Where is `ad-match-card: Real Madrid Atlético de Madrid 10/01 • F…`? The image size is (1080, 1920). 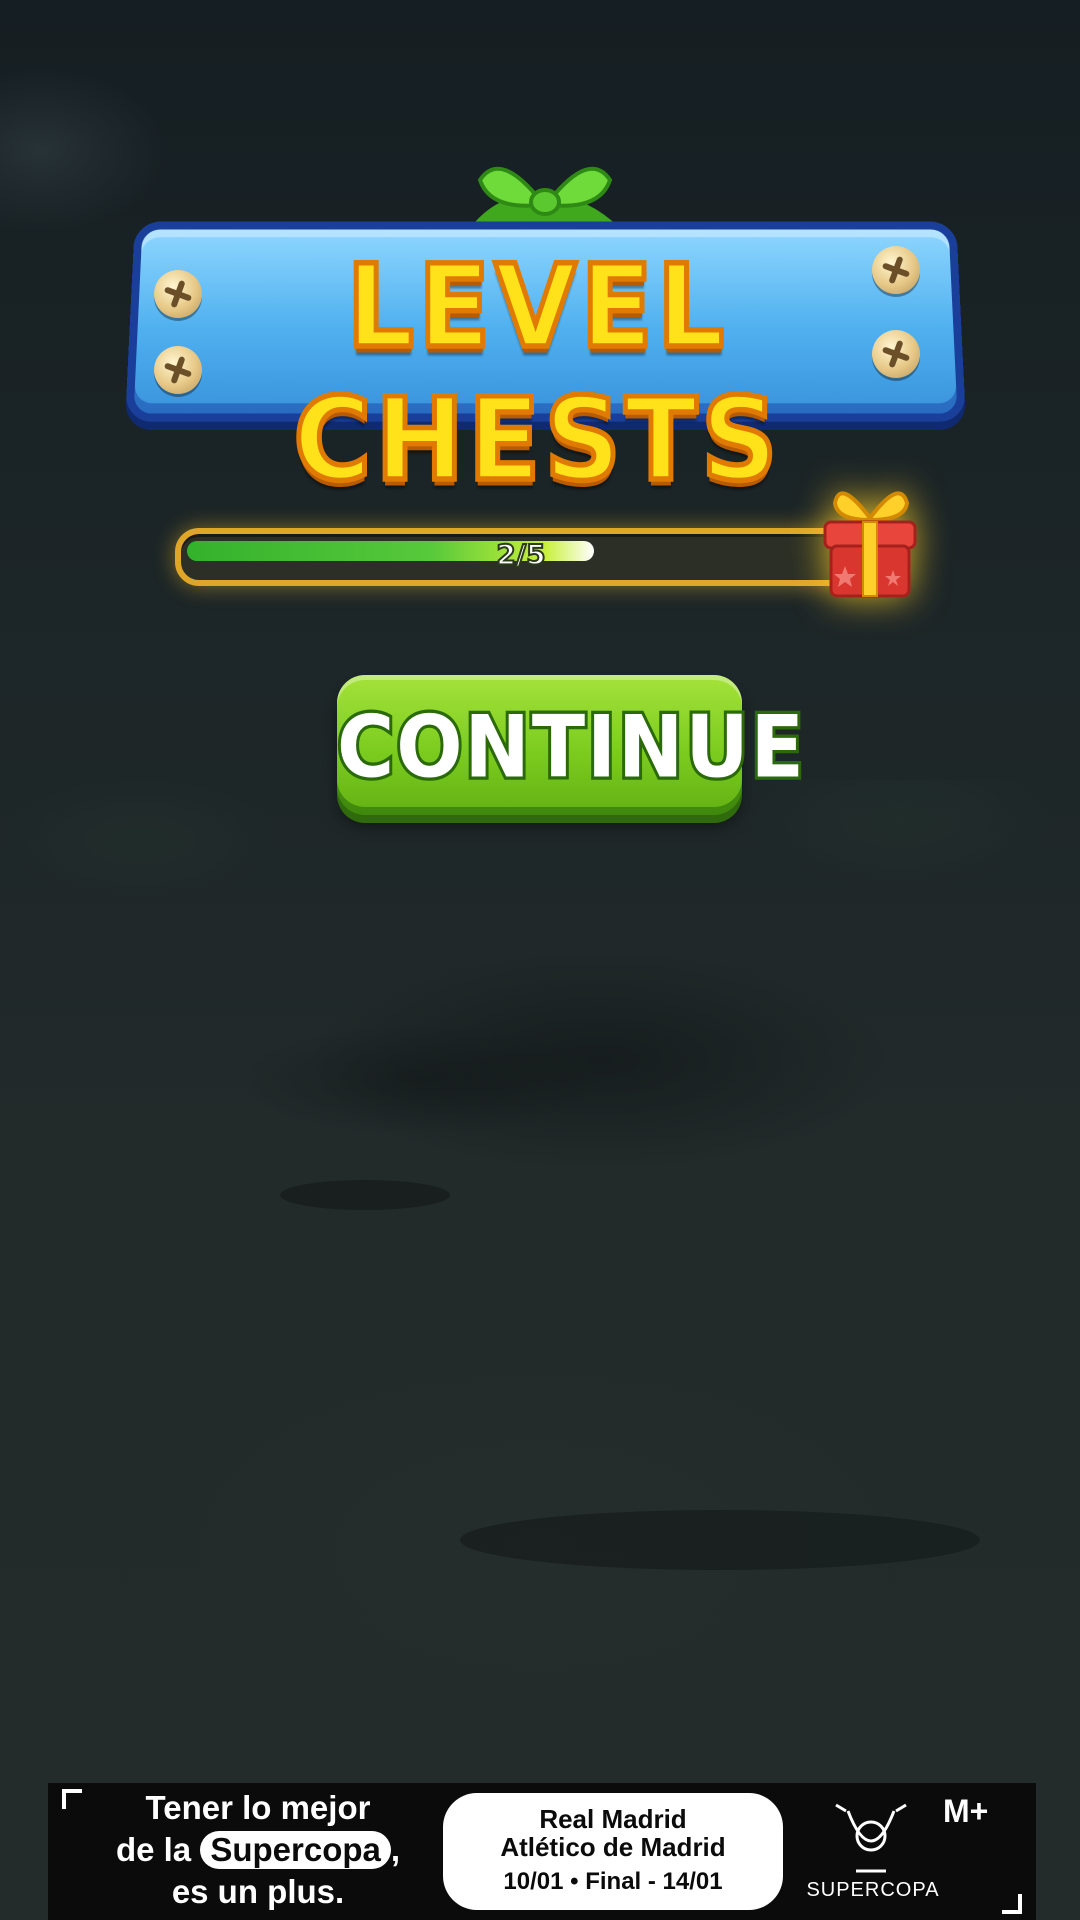
ad-match-card: Real Madrid Atlético de Madrid 10/01 • F… is located at coordinates (613, 1851).